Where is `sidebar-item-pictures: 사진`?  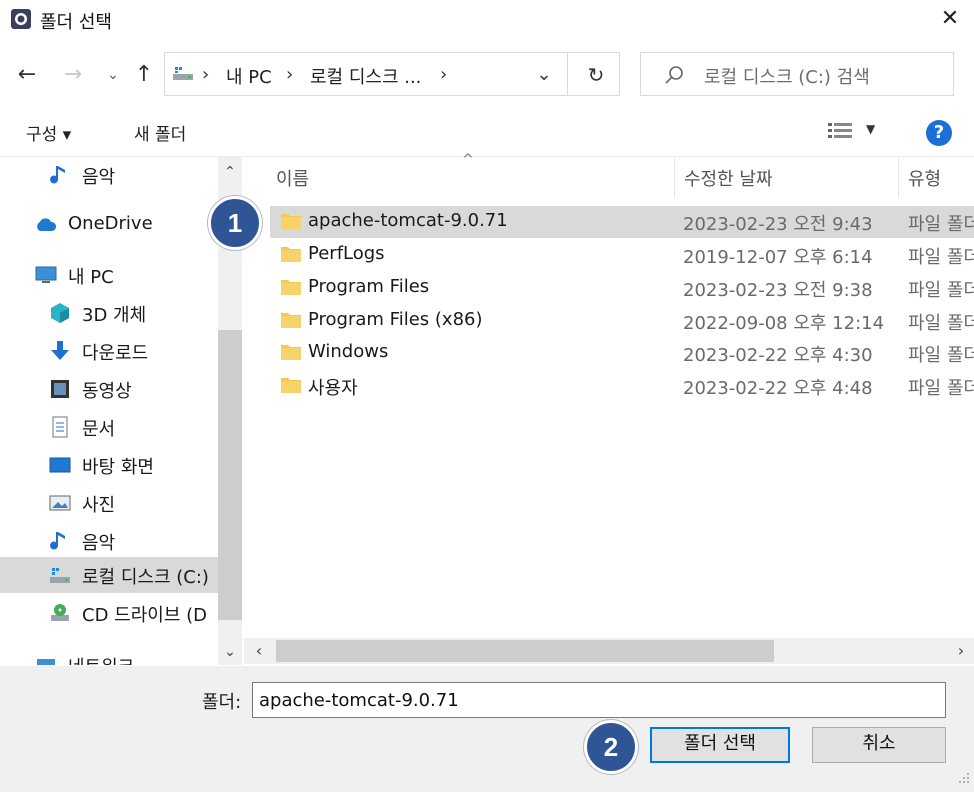
sidebar-item-pictures: 사진 is located at coordinates (109, 503).